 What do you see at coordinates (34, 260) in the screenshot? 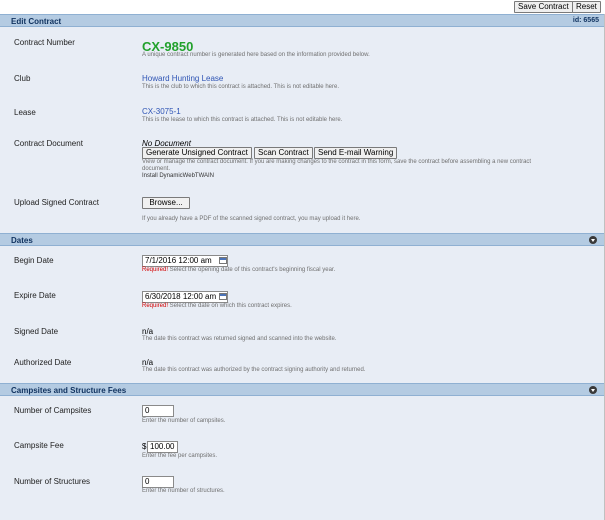
I see `begin-date-label: Begin Date` at bounding box center [34, 260].